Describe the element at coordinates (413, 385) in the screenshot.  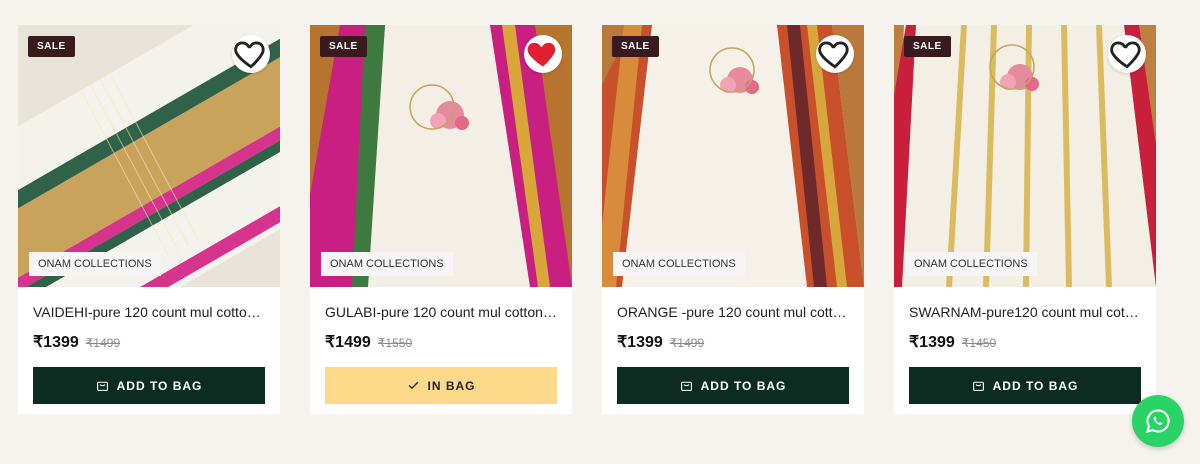
I see `check-icon` at that location.